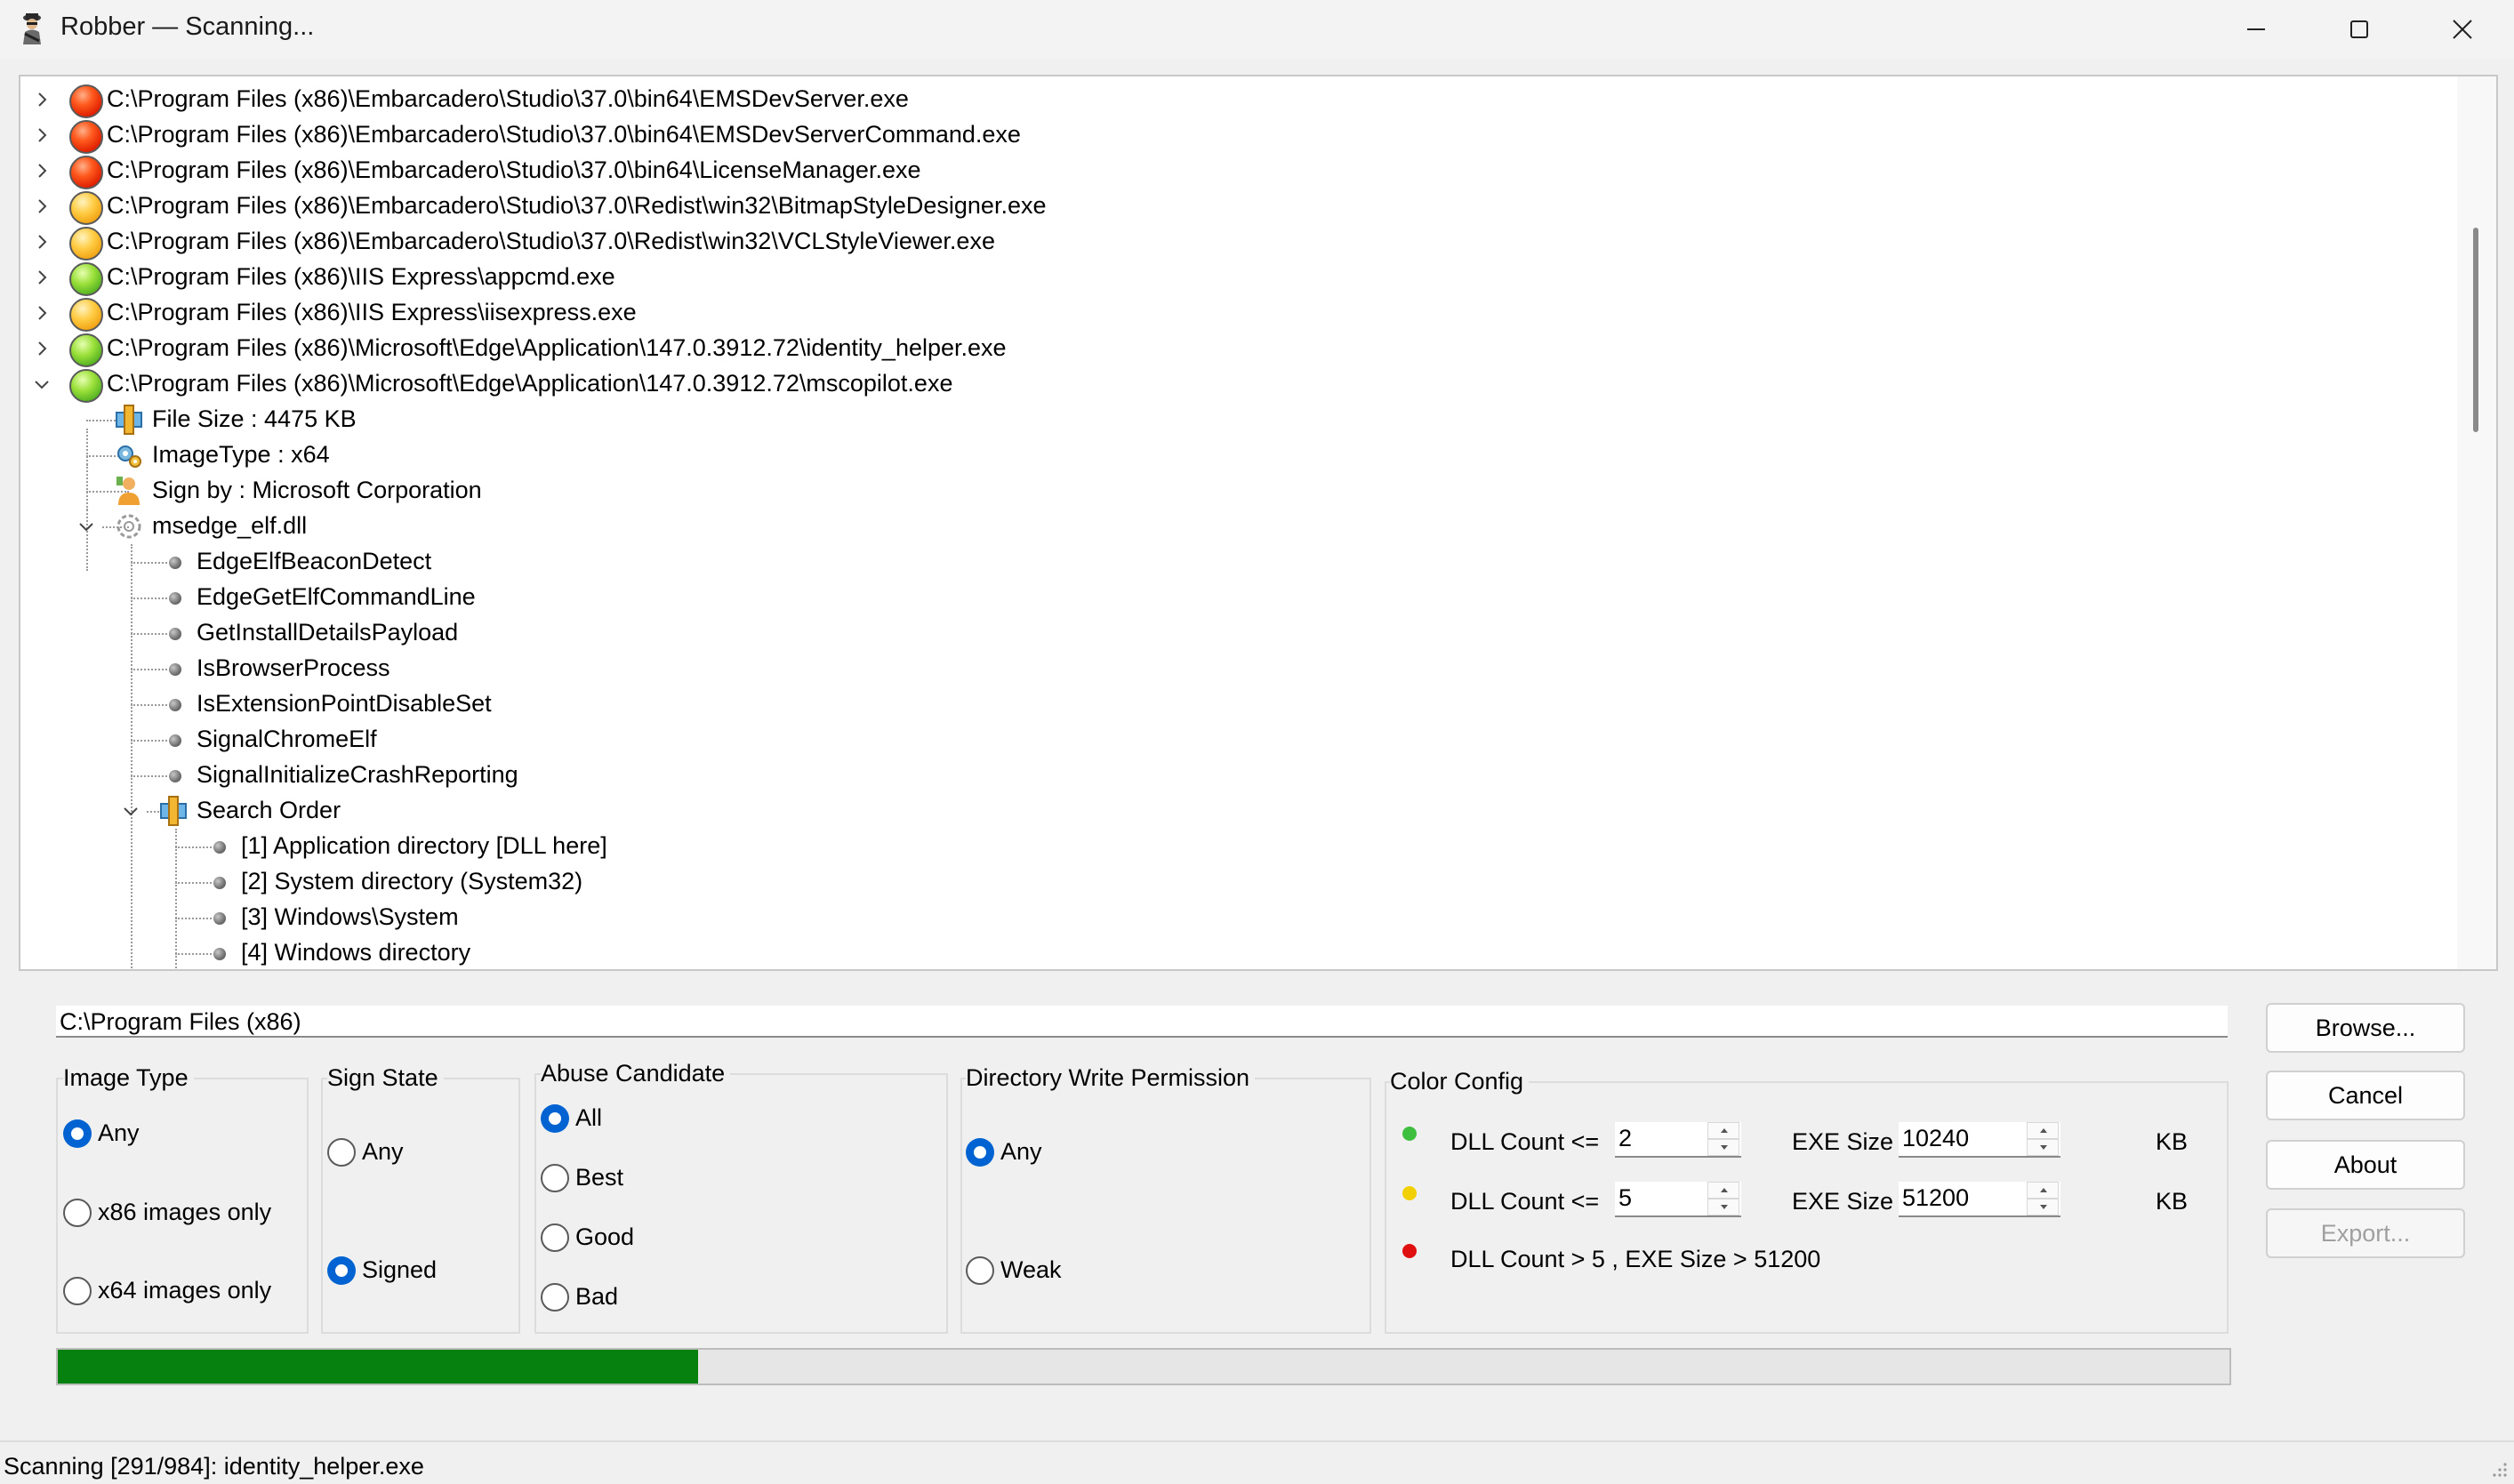  What do you see at coordinates (1678, 1140) in the screenshot?
I see `green-dll-spinner: 2` at bounding box center [1678, 1140].